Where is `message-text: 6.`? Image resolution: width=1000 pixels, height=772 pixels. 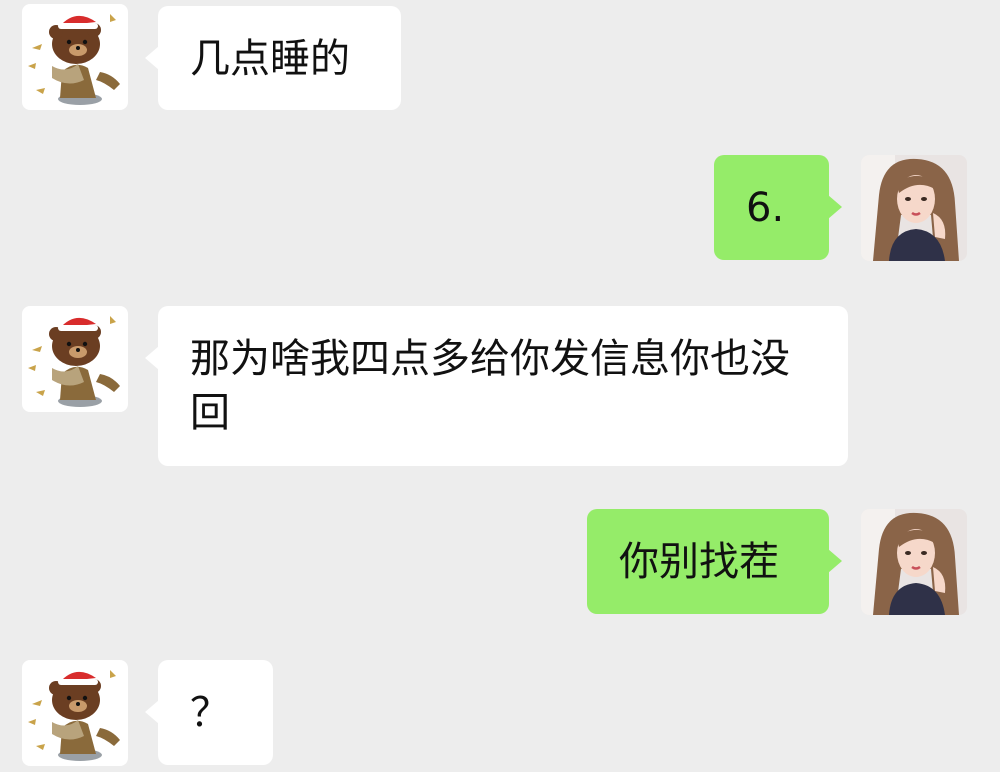 message-text: 6. is located at coordinates (765, 208).